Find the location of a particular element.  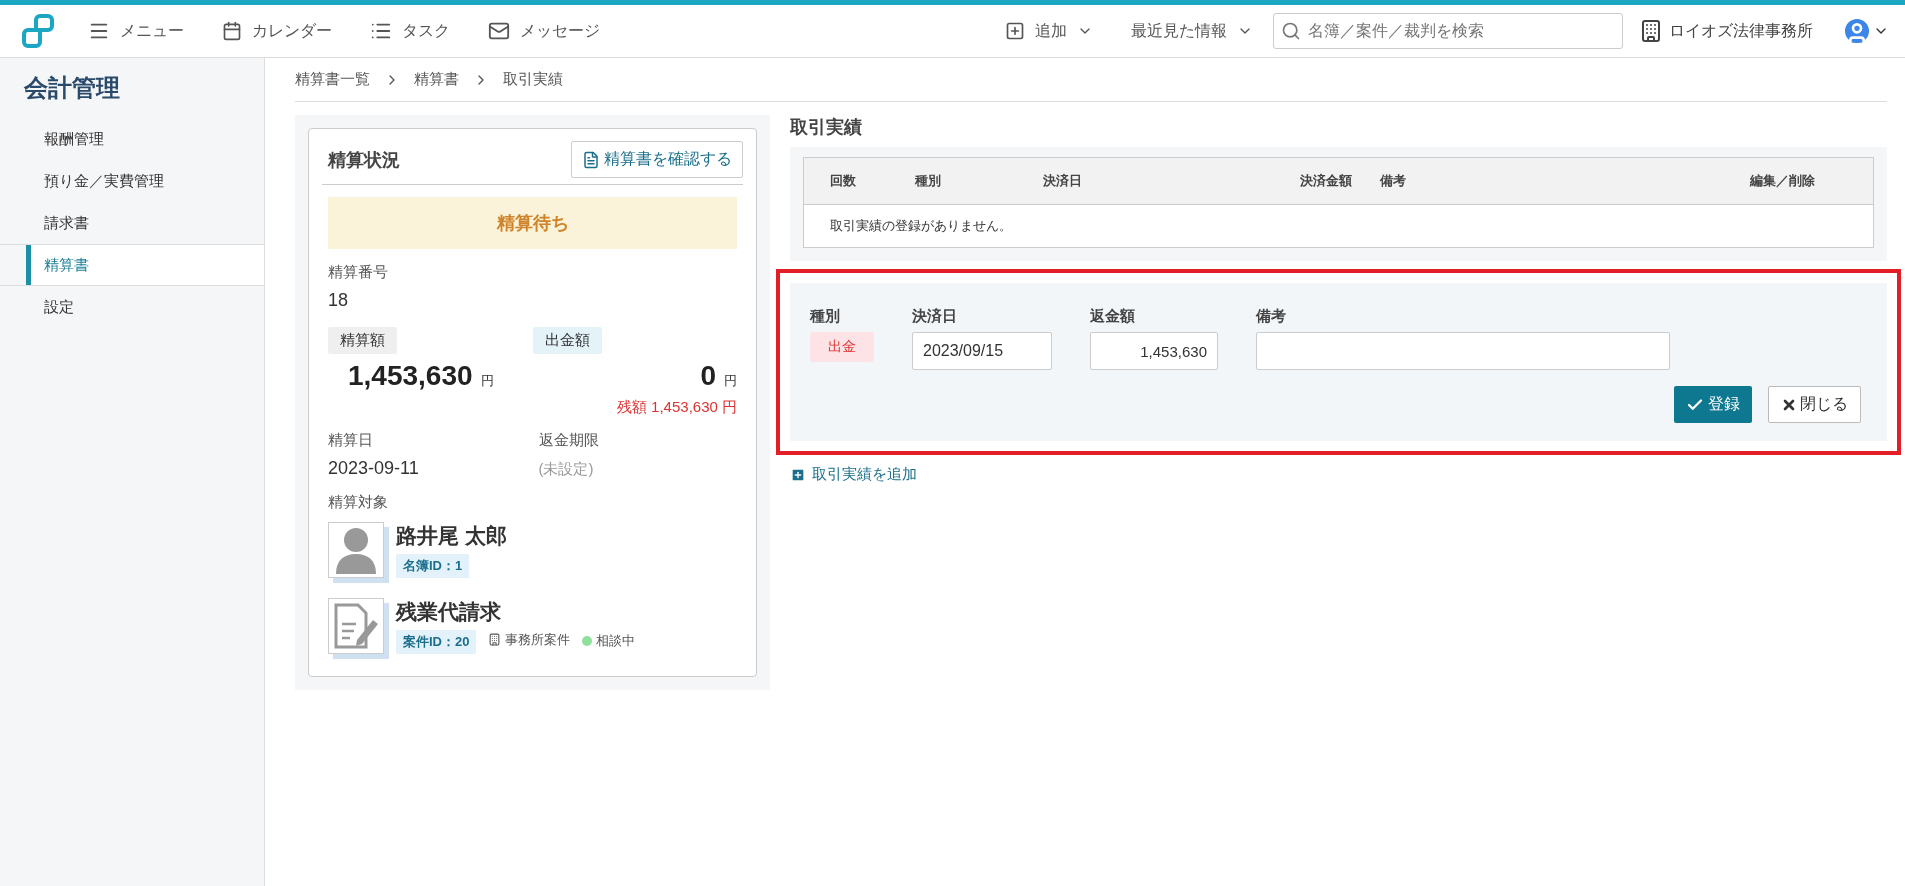

amount-field: 1,453,630 is located at coordinates (1154, 351).